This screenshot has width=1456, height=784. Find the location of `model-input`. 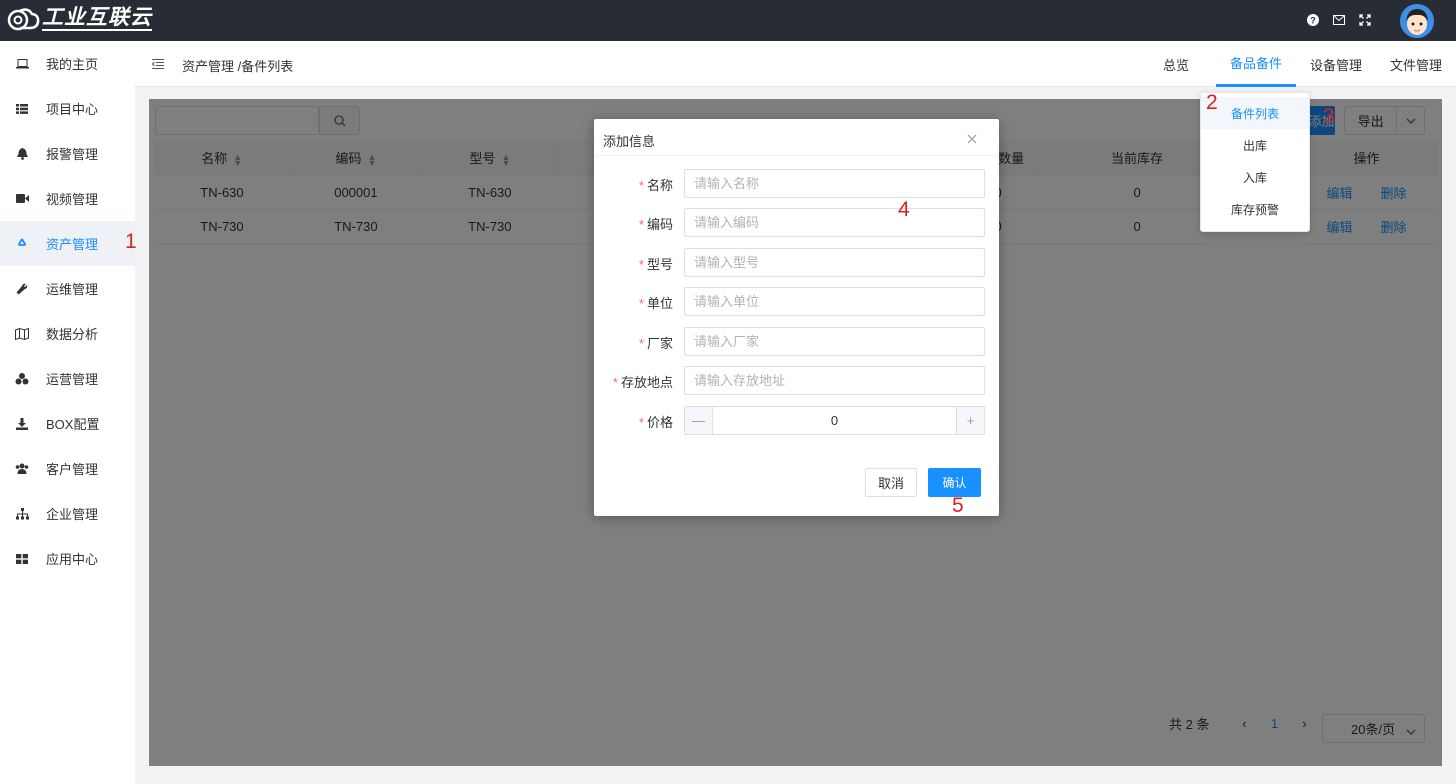

model-input is located at coordinates (834, 262).